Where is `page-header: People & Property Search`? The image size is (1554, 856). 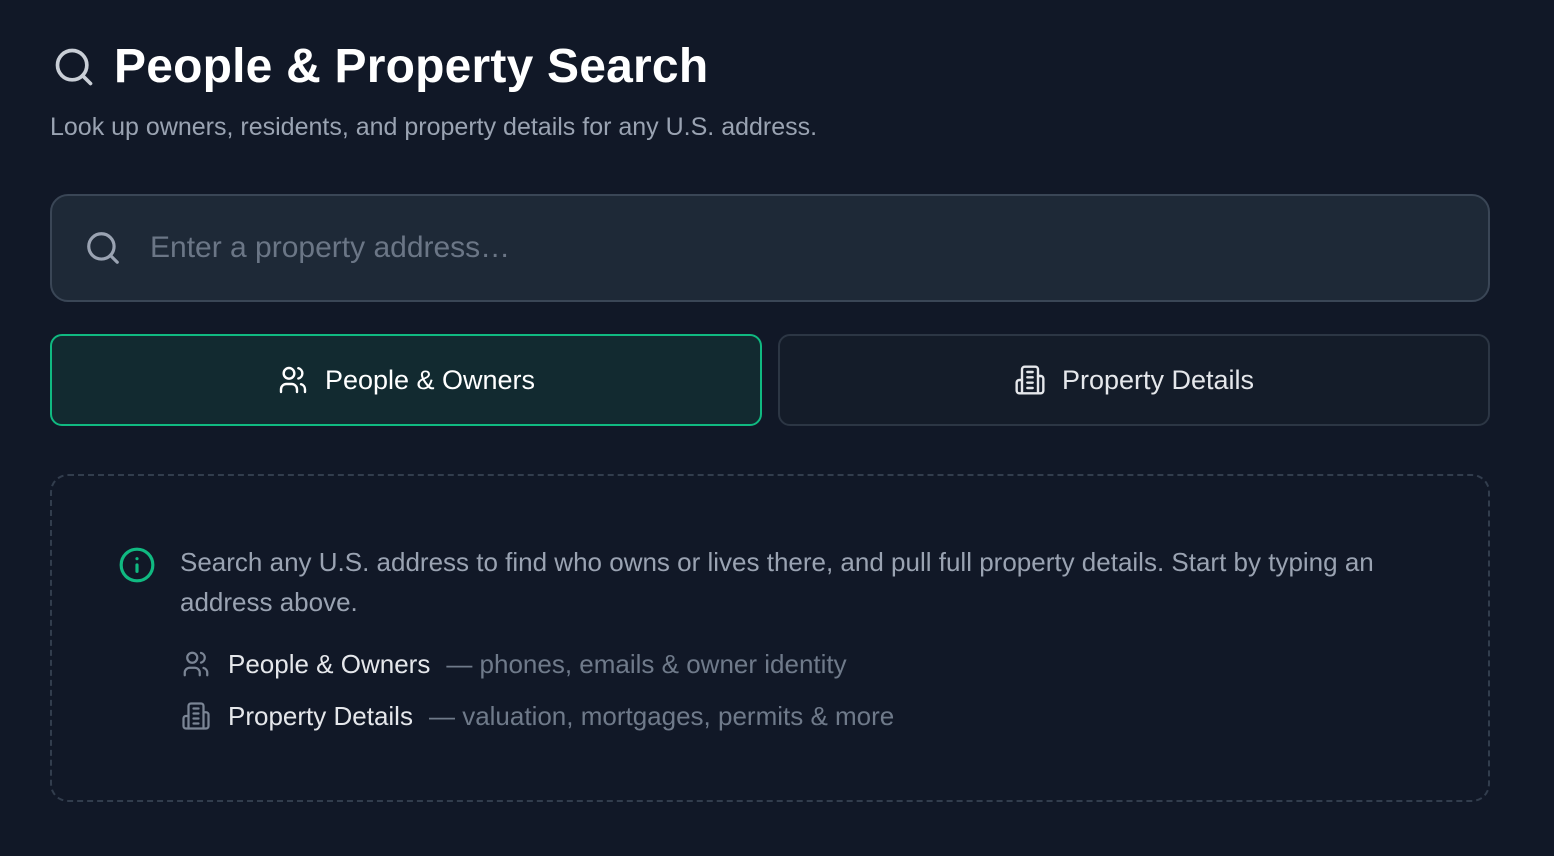 page-header: People & Property Search is located at coordinates (380, 67).